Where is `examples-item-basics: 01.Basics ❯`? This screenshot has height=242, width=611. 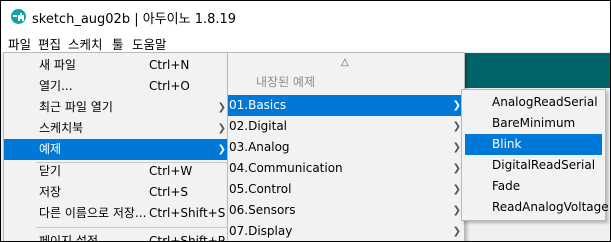 examples-item-basics: 01.Basics ❯ is located at coordinates (346, 105).